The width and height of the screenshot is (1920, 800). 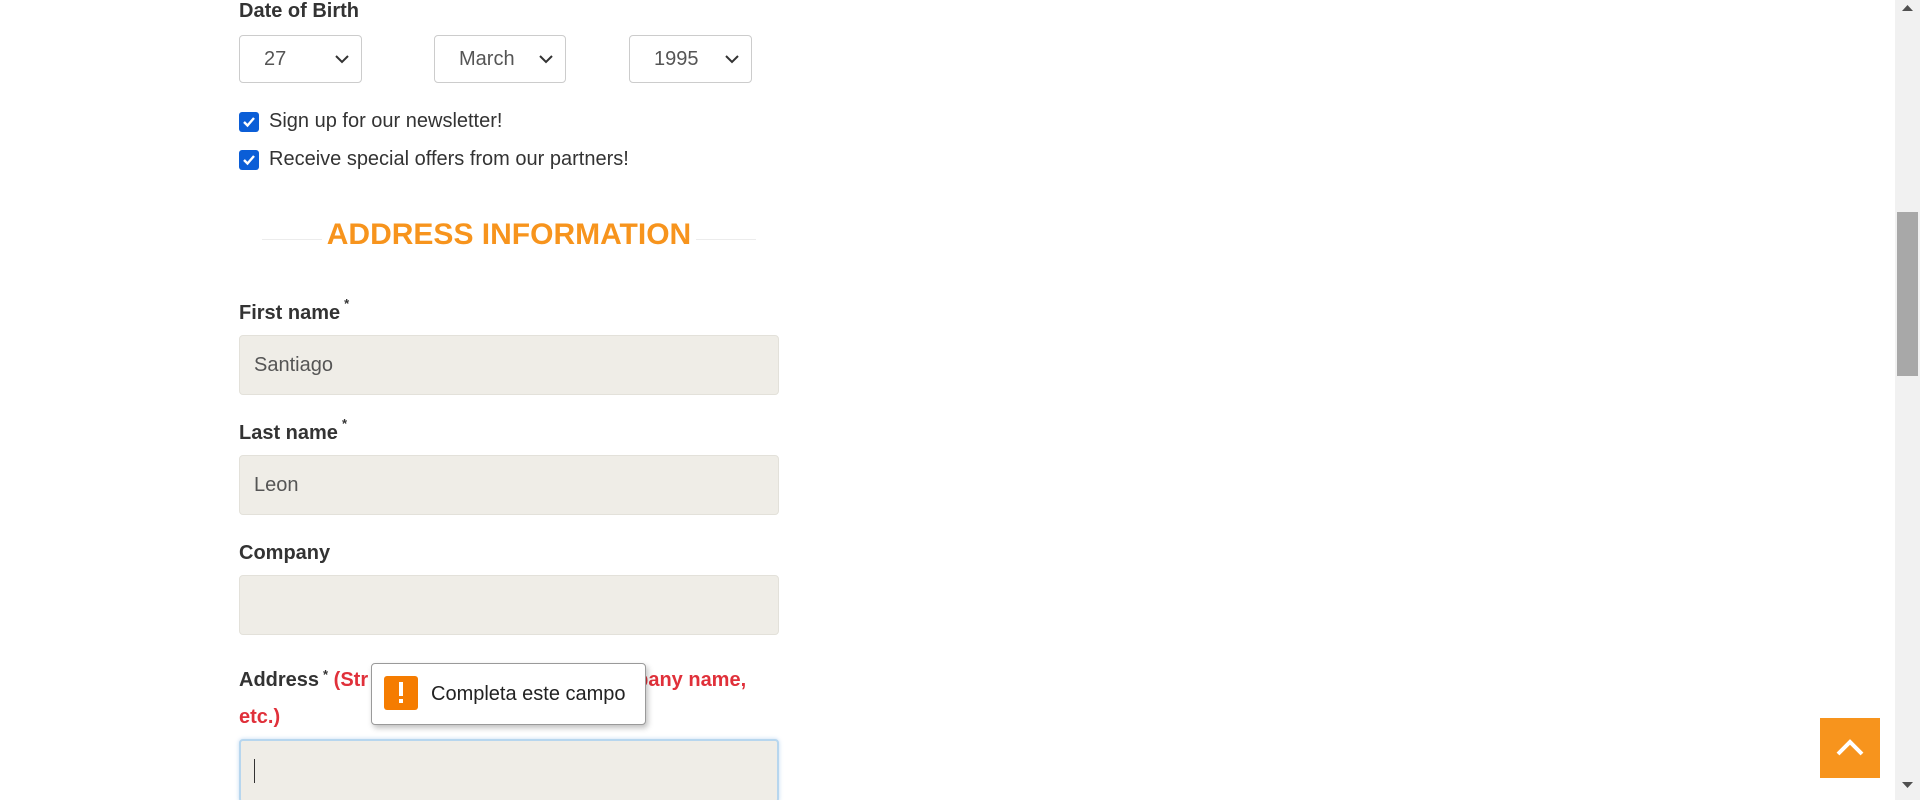 What do you see at coordinates (300, 59) in the screenshot?
I see `dob-day-select: 27` at bounding box center [300, 59].